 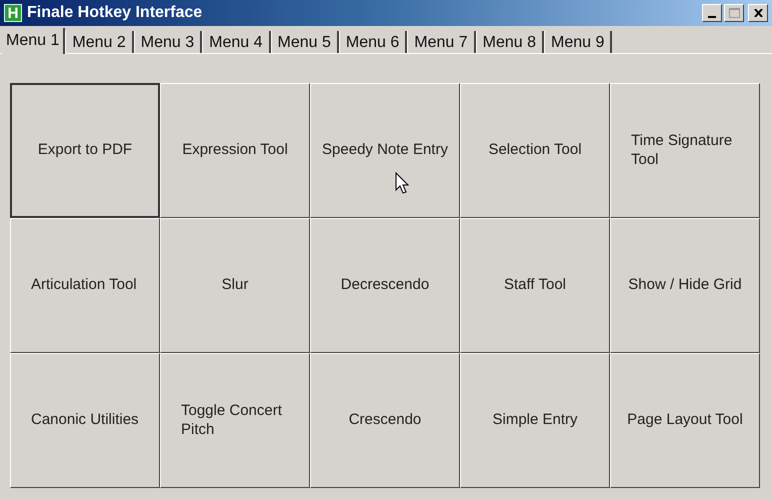 What do you see at coordinates (235, 150) in the screenshot?
I see `tool-button: Expression Tool` at bounding box center [235, 150].